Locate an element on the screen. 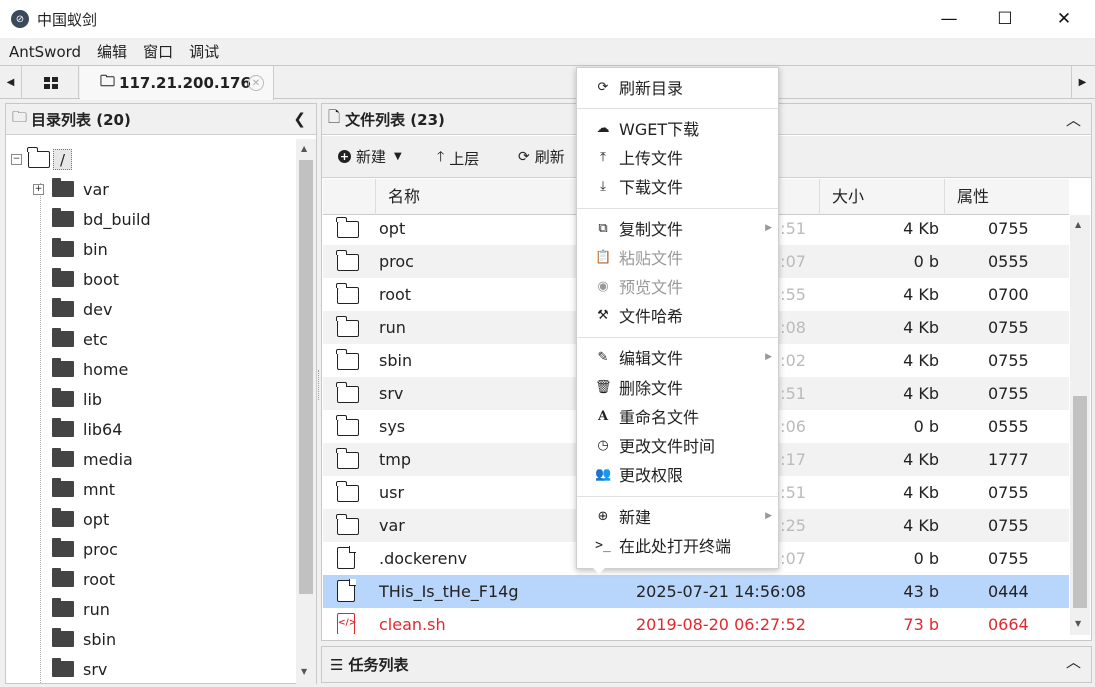 The image size is (1095, 687). tab-close-icon: ✕ is located at coordinates (256, 83).